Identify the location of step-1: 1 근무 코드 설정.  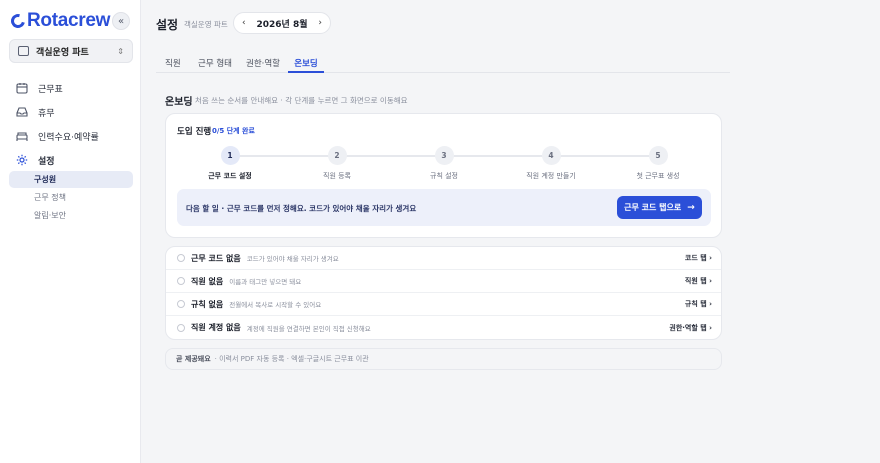
(230, 163).